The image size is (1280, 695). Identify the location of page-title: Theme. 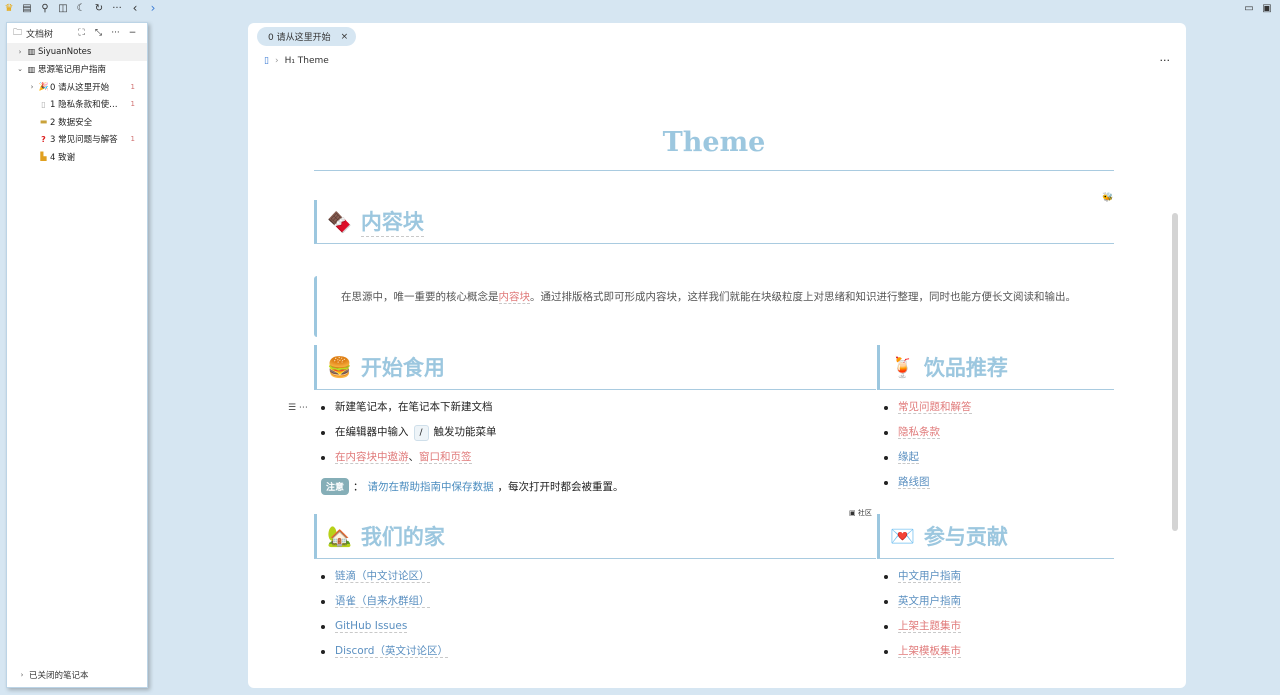
(714, 142).